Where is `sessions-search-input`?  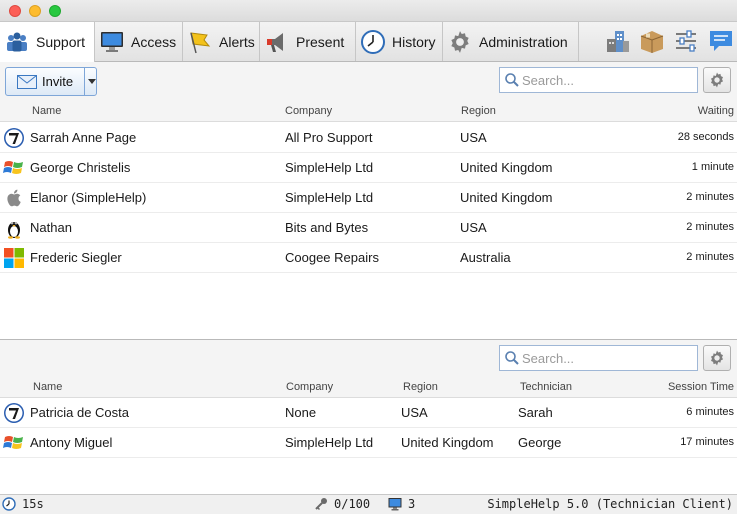 sessions-search-input is located at coordinates (607, 358).